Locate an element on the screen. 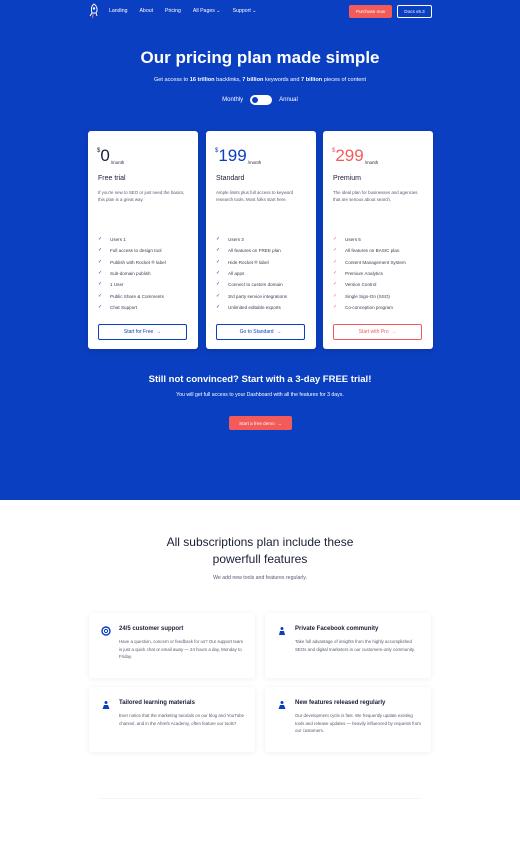 Image resolution: width=520 pixels, height=844 pixels. plan-feature: ✓ Premium Analytics is located at coordinates (369, 273).